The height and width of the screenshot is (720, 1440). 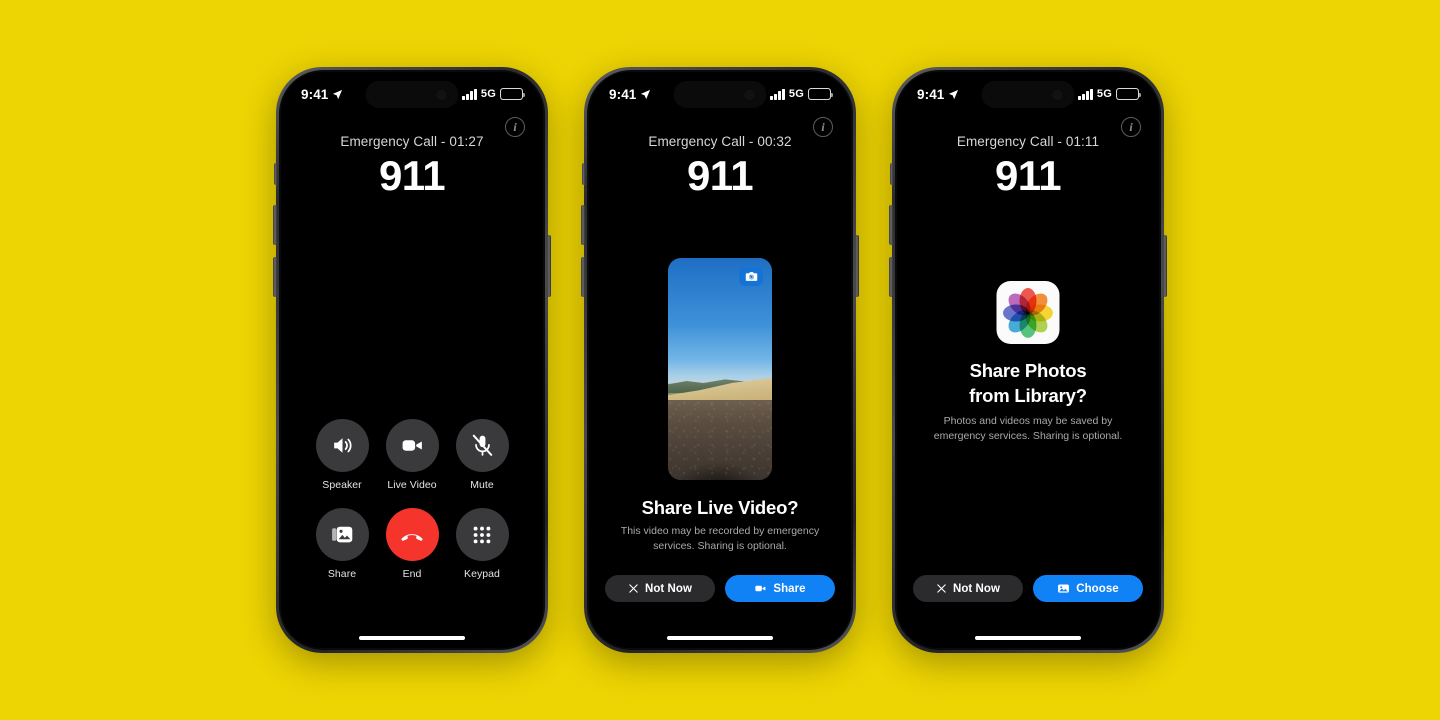 What do you see at coordinates (342, 574) in the screenshot?
I see `control-label: Share` at bounding box center [342, 574].